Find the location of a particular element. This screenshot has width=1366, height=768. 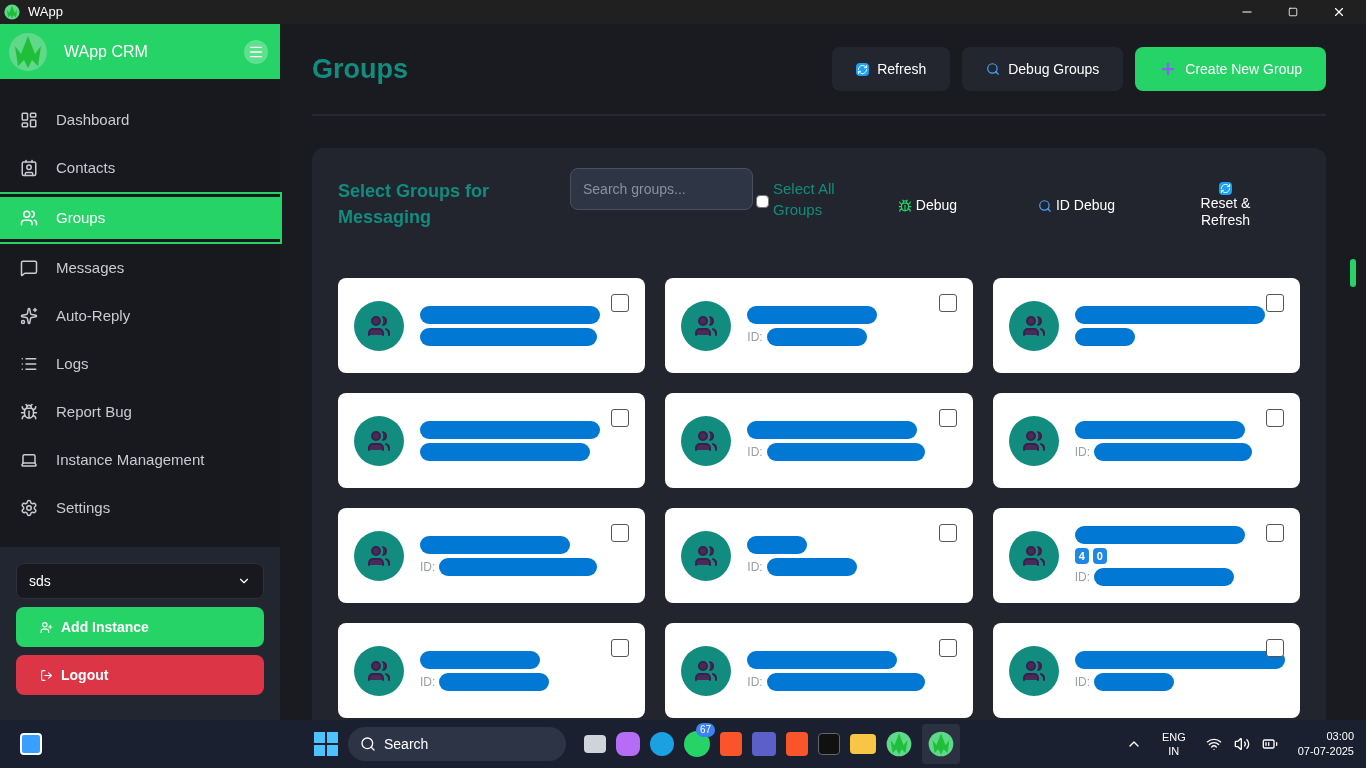

battery-icon is located at coordinates (1269, 744).